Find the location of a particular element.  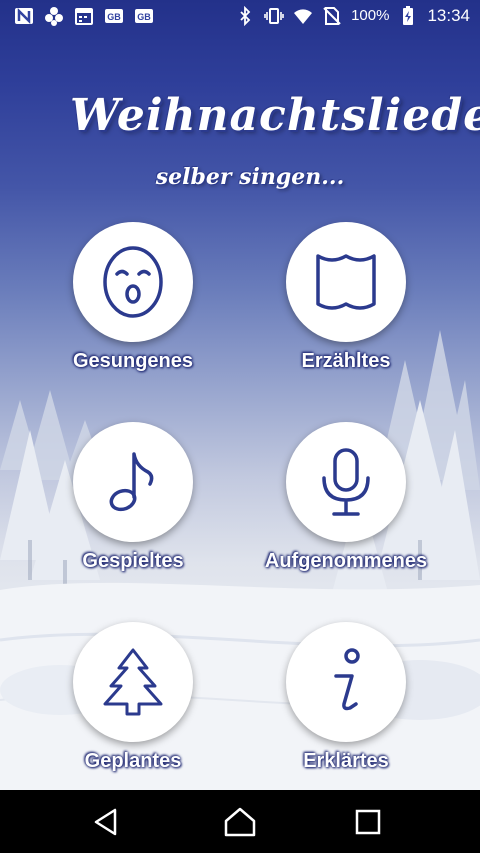

music-note-icon is located at coordinates (131, 482).